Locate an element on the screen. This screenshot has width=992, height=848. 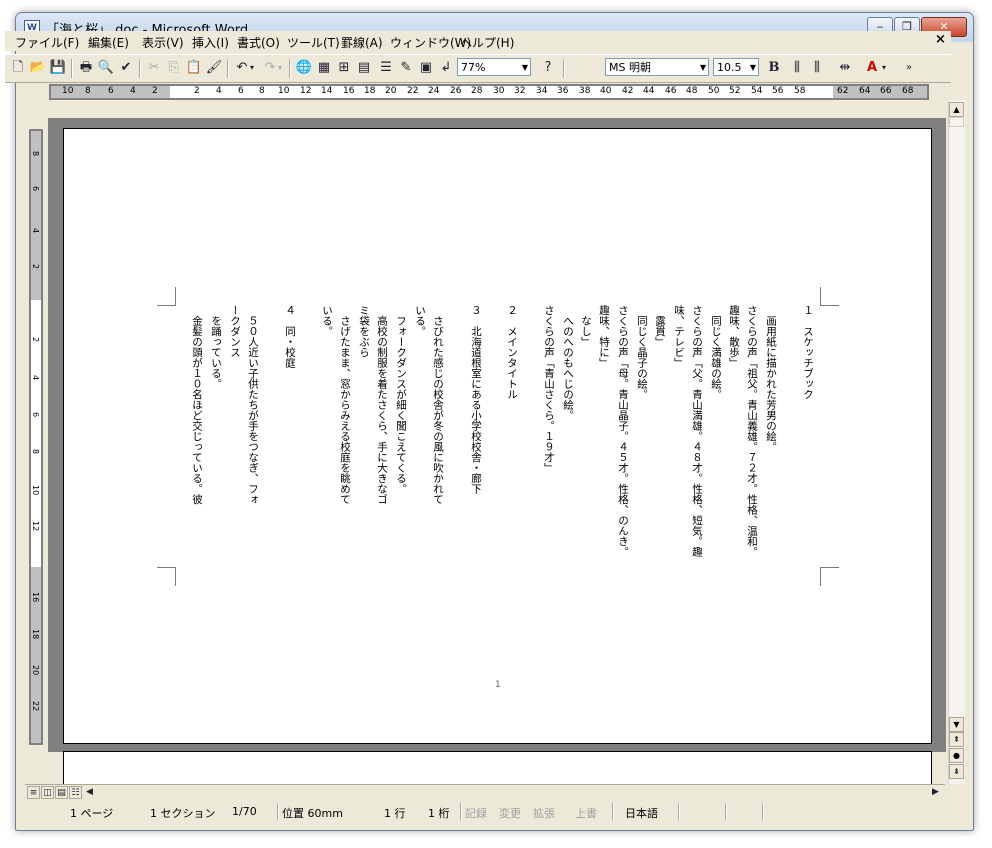
print-preview-icon: 🔍 is located at coordinates (106, 68).